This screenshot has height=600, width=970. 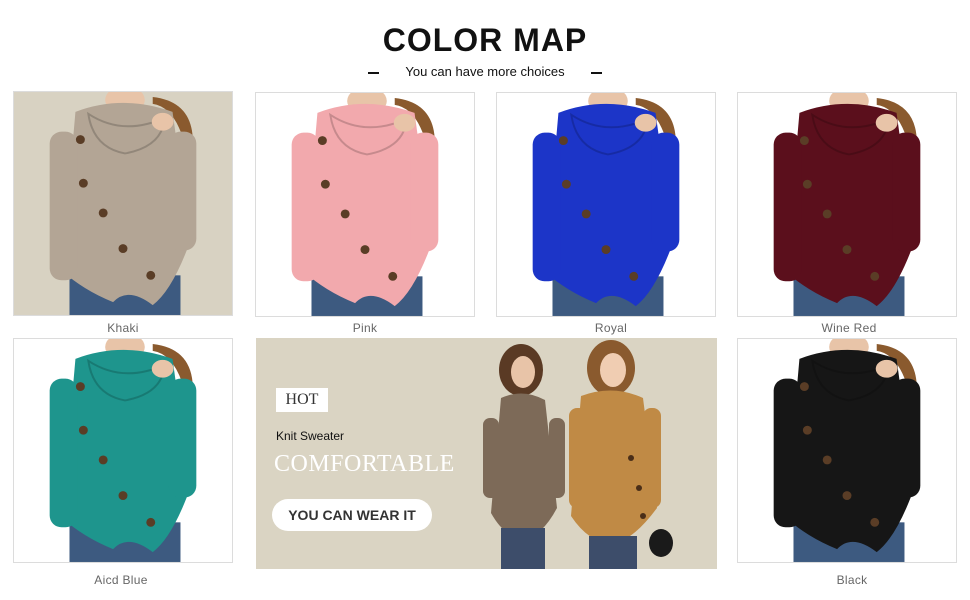 I want to click on banner-headline: COMFORTABLE, so click(x=364, y=464).